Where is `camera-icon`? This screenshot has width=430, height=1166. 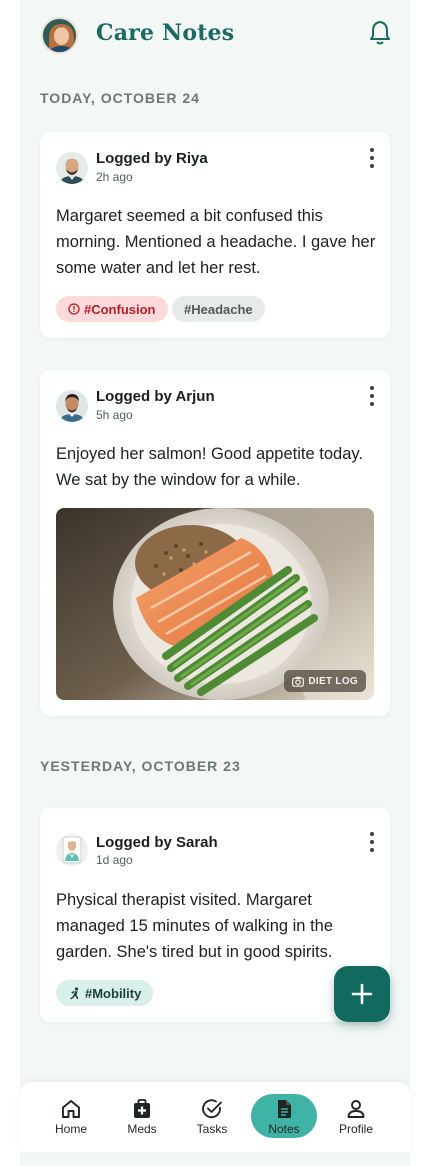
camera-icon is located at coordinates (298, 681).